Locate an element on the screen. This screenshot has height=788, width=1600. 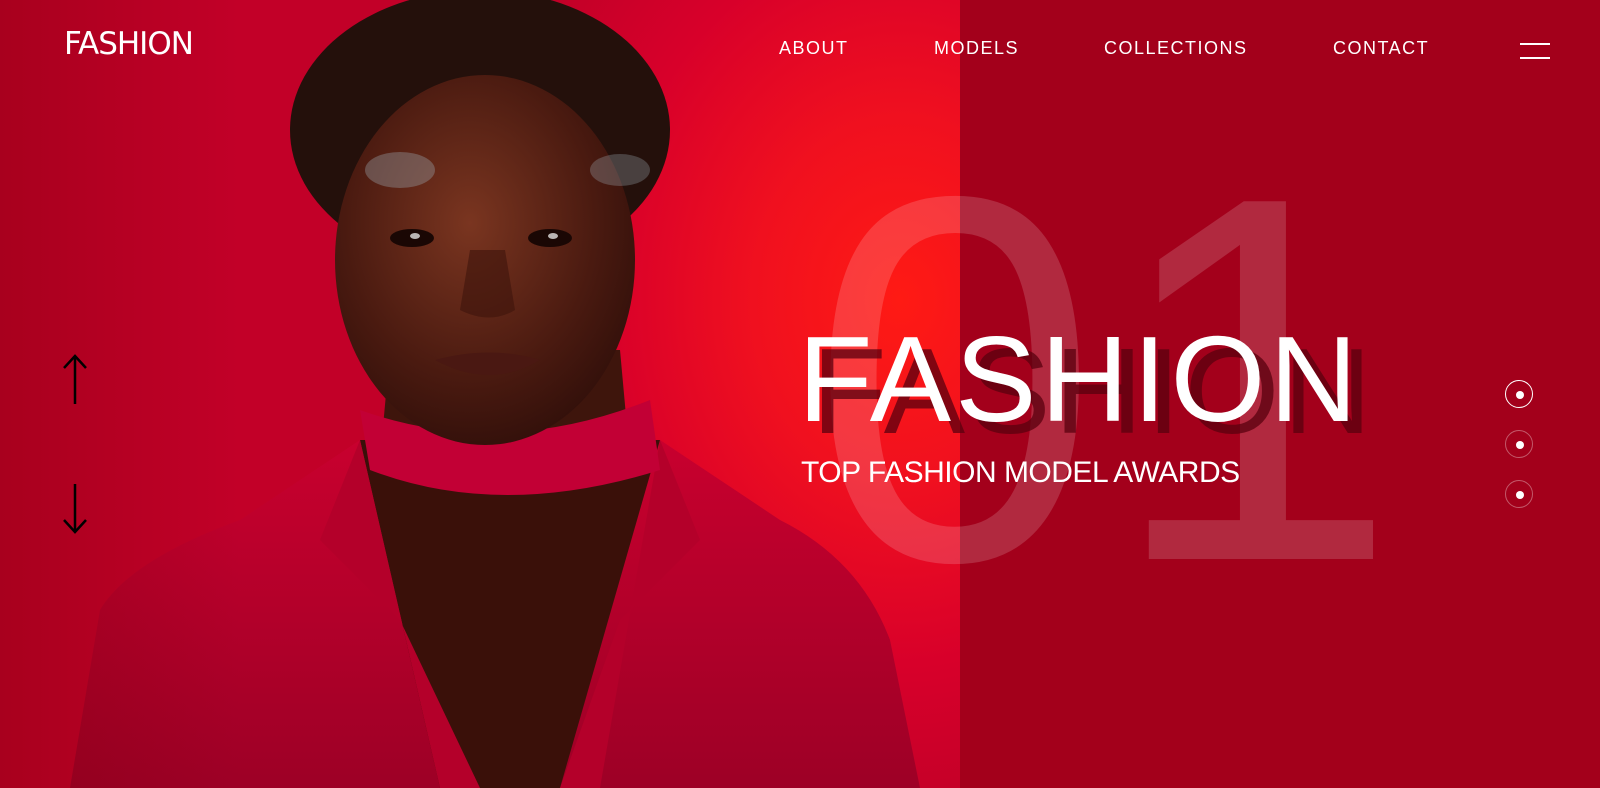
nav-item-about: ABOUT is located at coordinates (814, 48).